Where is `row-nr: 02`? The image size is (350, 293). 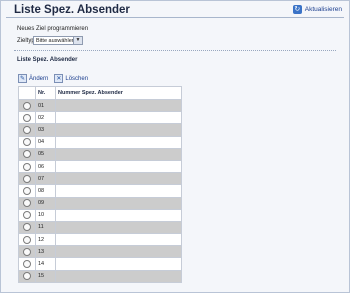
row-nr: 02 is located at coordinates (45, 118).